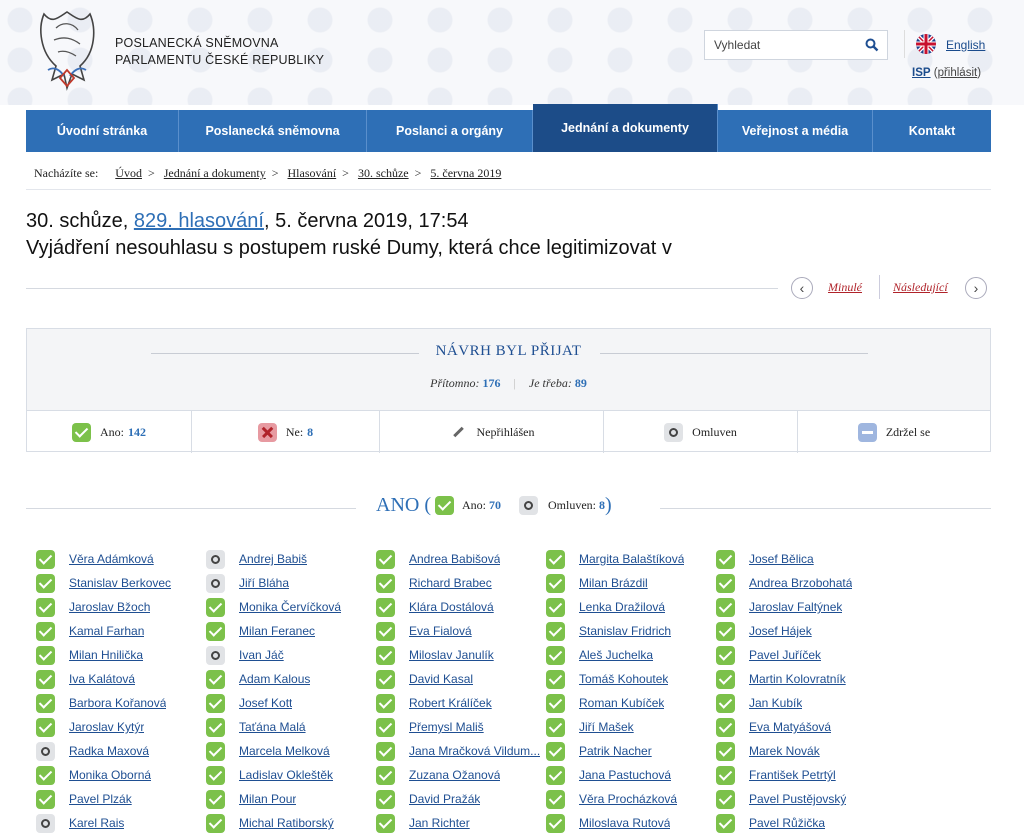 Image resolution: width=1024 pixels, height=834 pixels. I want to click on search-icon, so click(872, 45).